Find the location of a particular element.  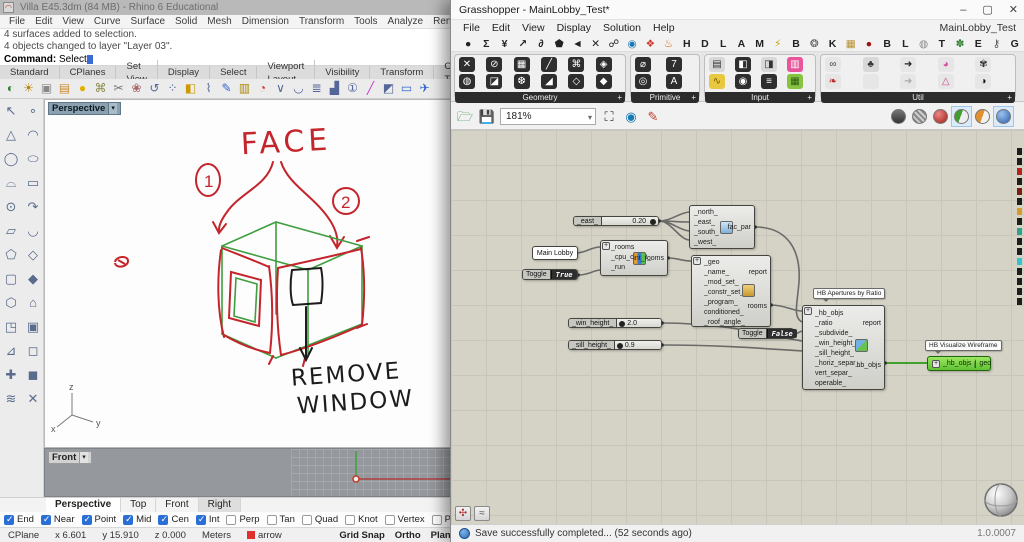

close-icon: ✕ is located at coordinates (33, 399).